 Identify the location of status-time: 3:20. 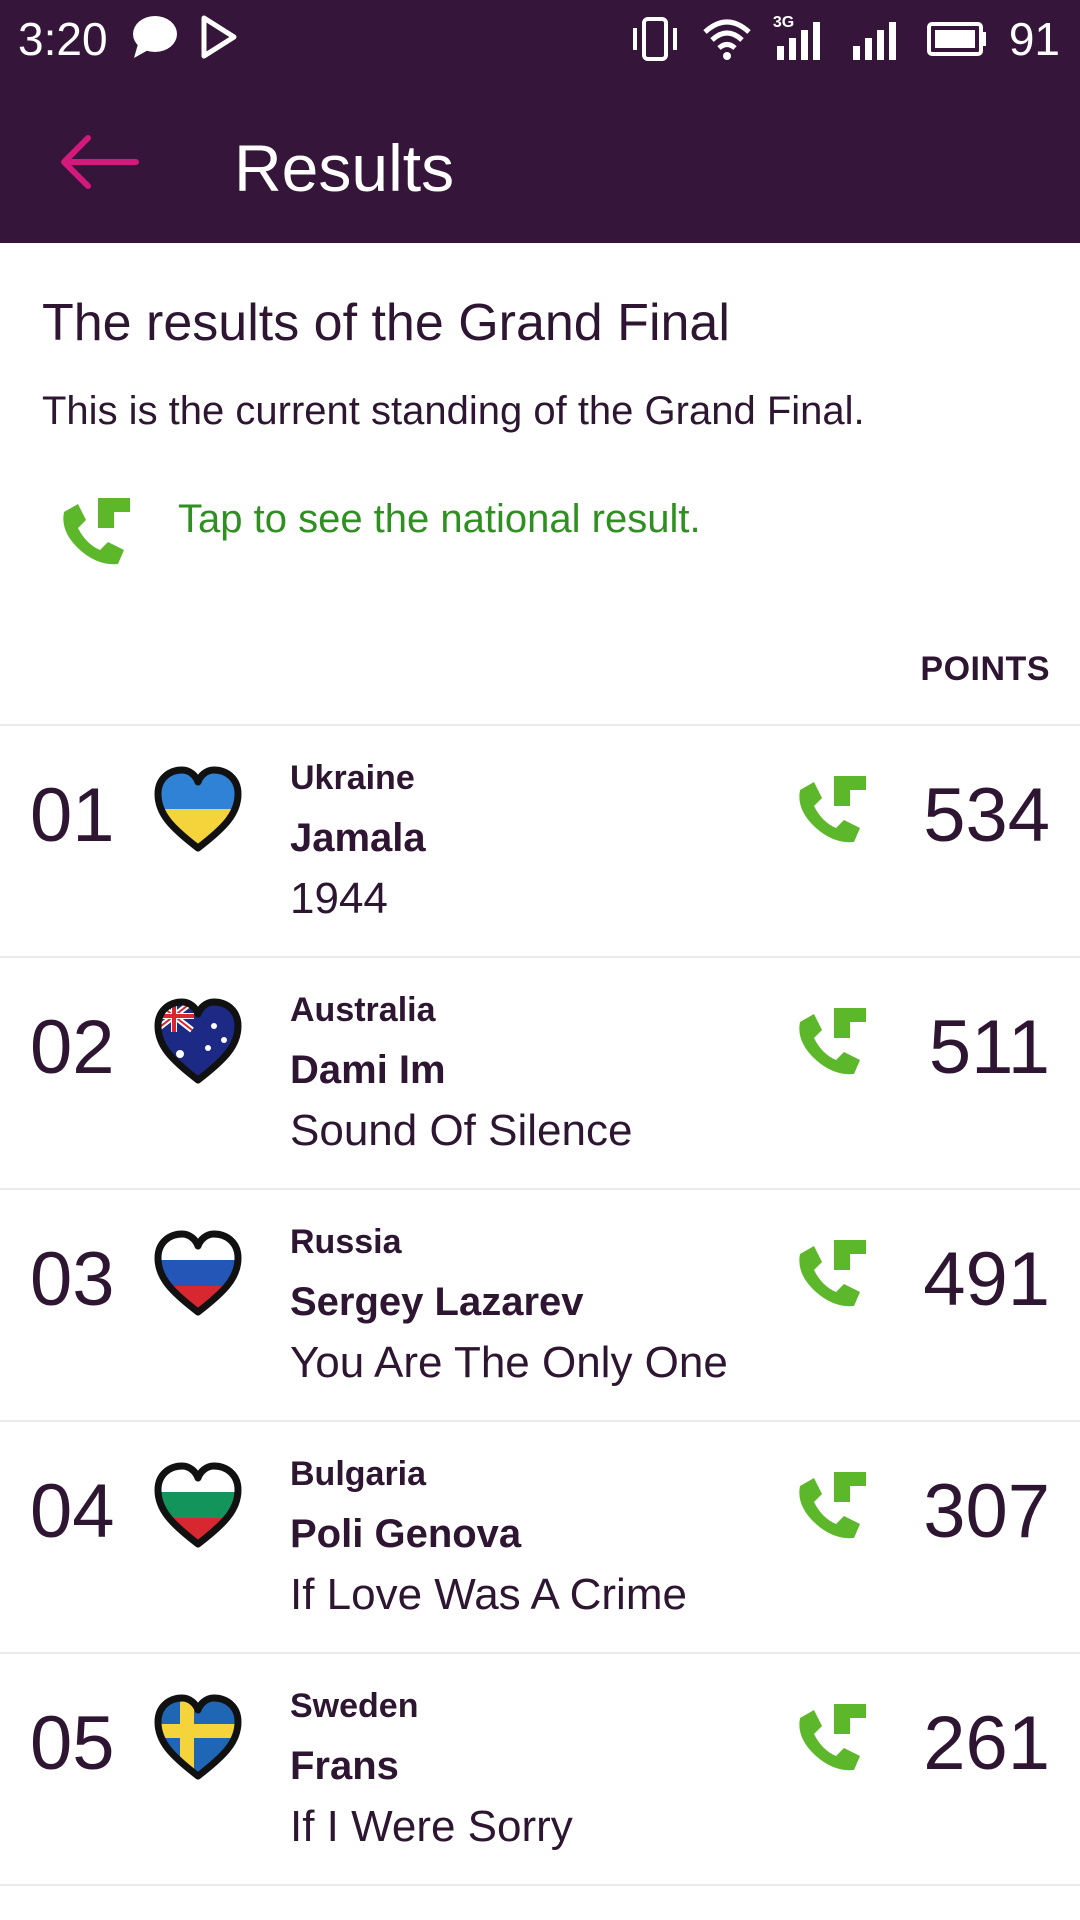
(63, 39).